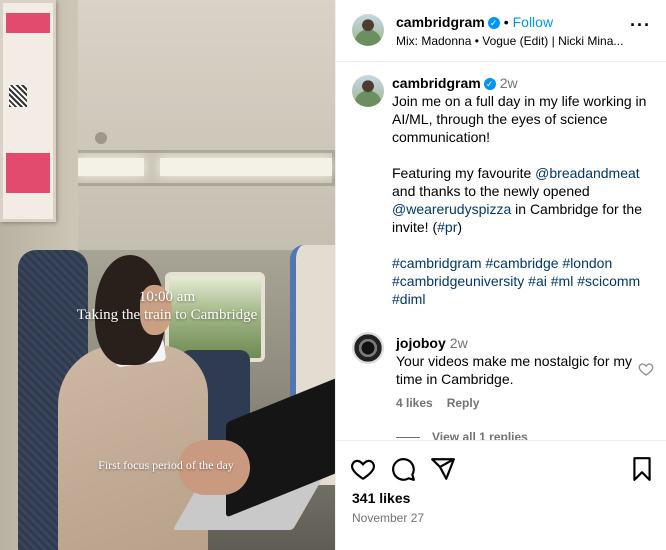  What do you see at coordinates (28, 111) in the screenshot?
I see `wall-poster` at bounding box center [28, 111].